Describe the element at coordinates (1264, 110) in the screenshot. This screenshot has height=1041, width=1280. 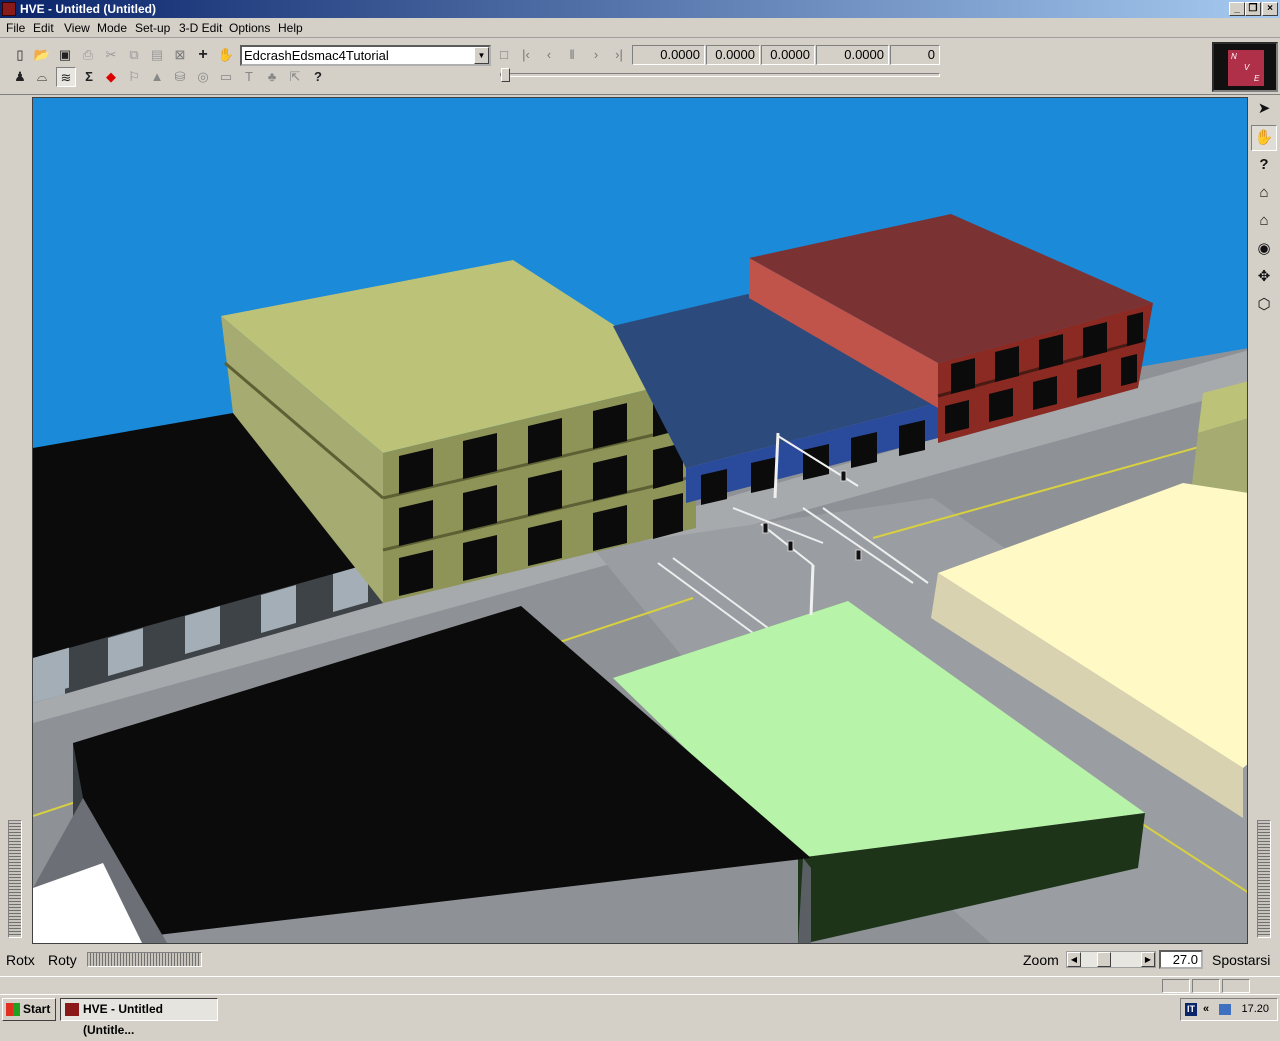
I see `select-arrow-icon: ➤` at that location.